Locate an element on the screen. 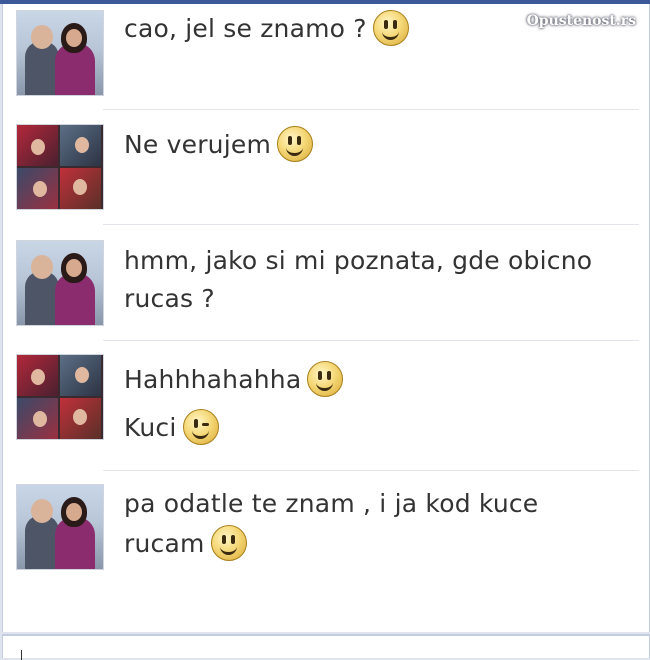 This screenshot has height=660, width=650. message-line: Ne verujem is located at coordinates (198, 144).